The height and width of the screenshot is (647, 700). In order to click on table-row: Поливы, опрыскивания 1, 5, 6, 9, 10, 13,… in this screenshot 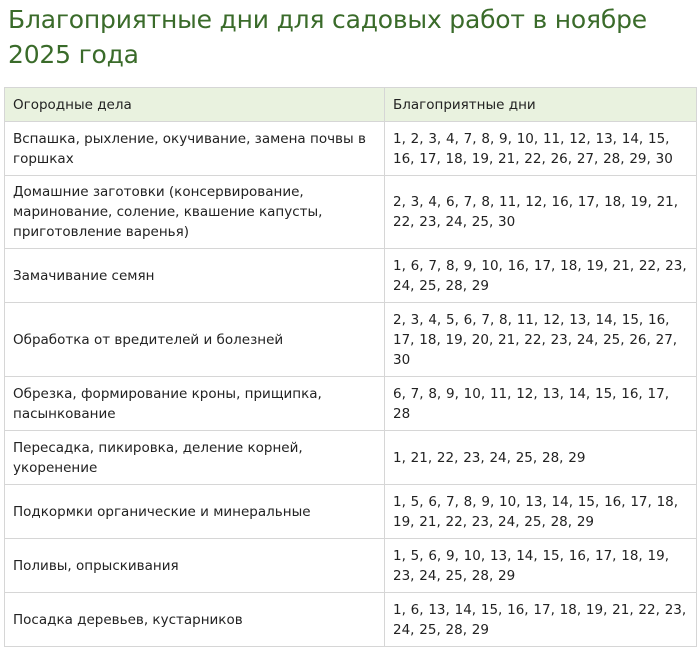, I will do `click(350, 565)`.